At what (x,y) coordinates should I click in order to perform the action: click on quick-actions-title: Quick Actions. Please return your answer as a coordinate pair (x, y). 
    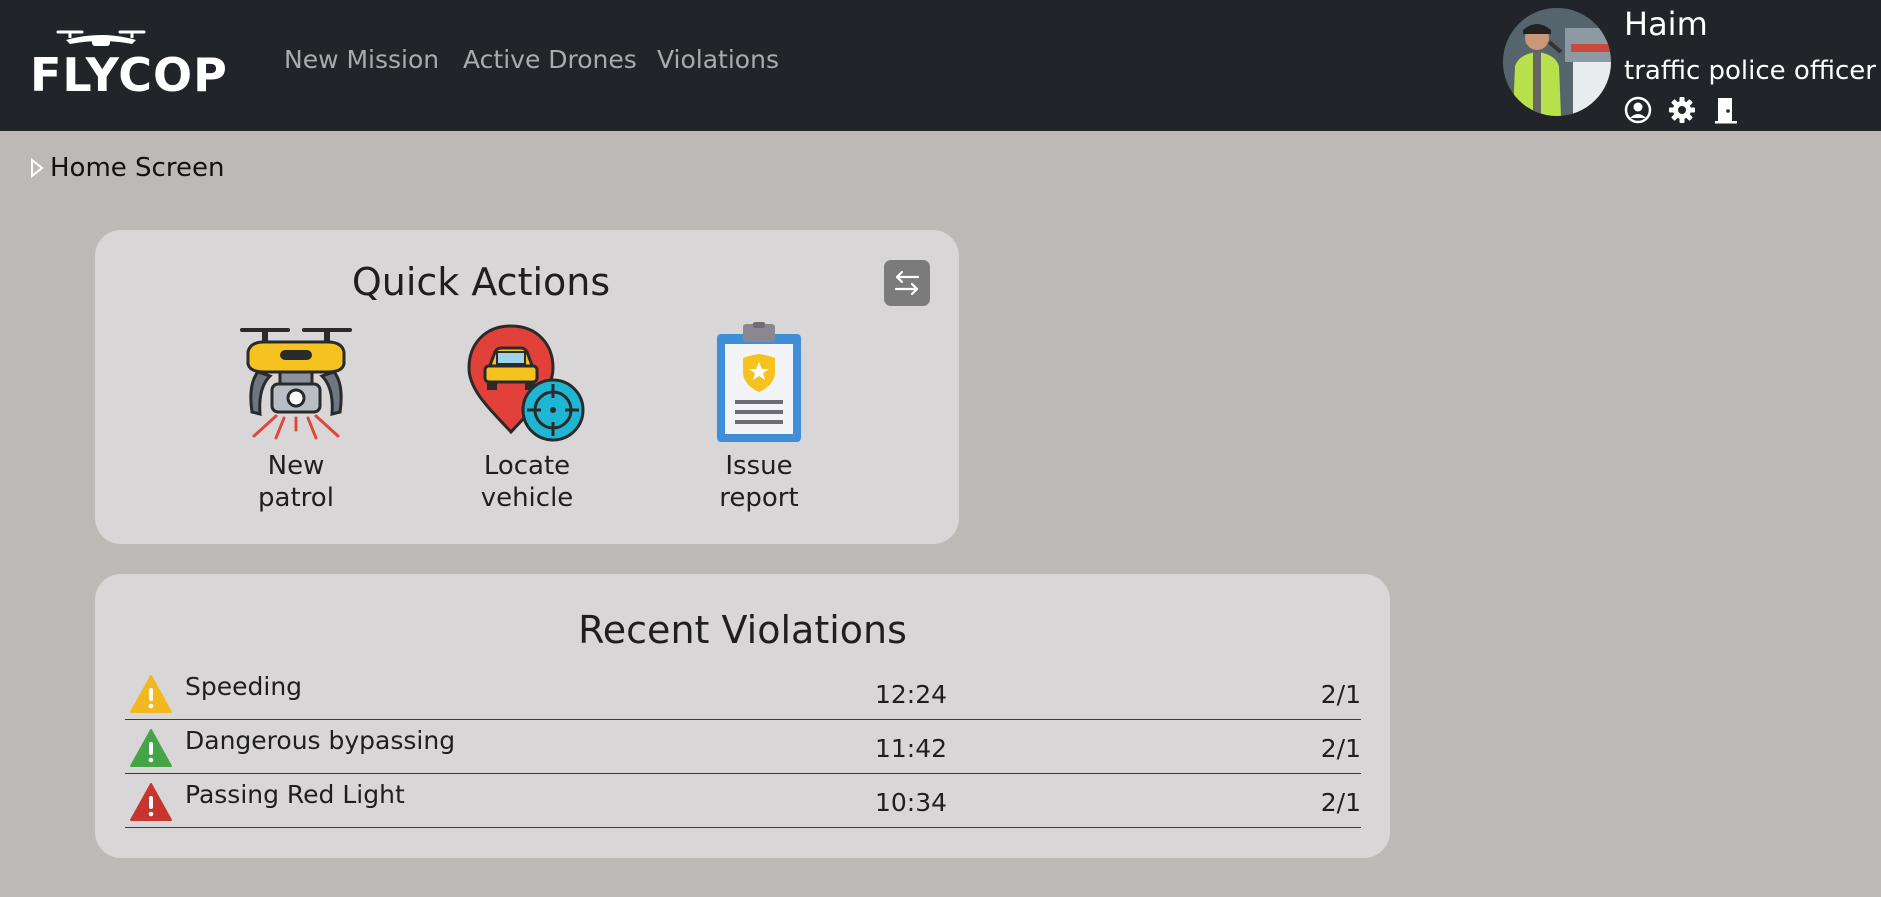
    Looking at the image, I should click on (481, 282).